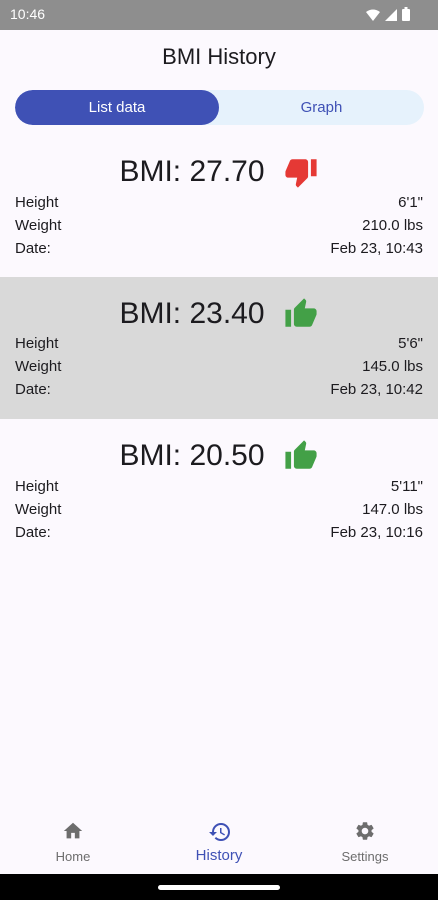  I want to click on height-row: Height 5'11", so click(219, 489).